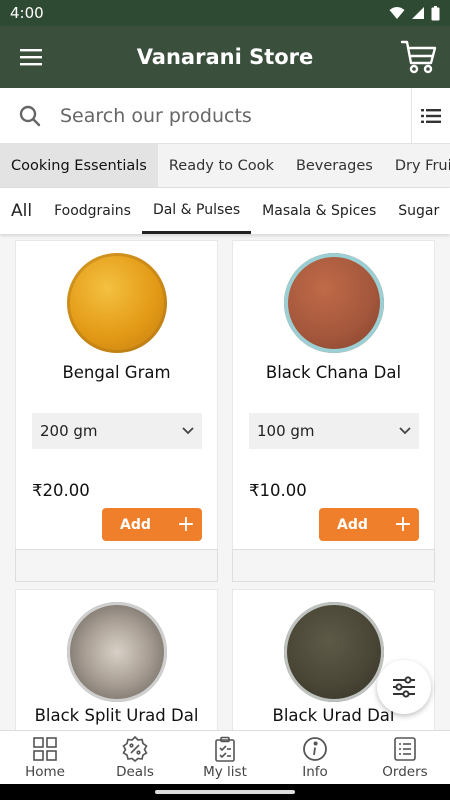 This screenshot has height=800, width=450. I want to click on status-bar: 4:00, so click(225, 13).